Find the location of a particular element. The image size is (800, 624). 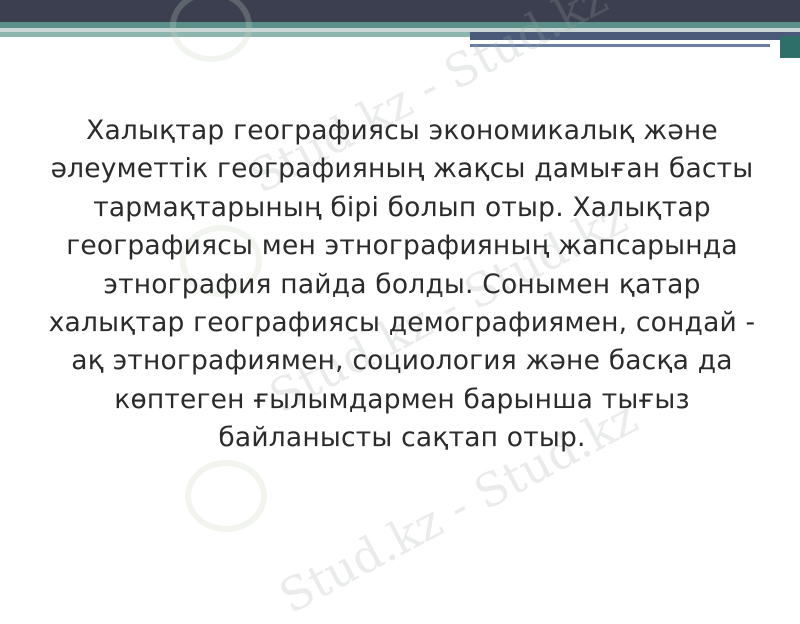

slide-header-bar is located at coordinates (400, 11).